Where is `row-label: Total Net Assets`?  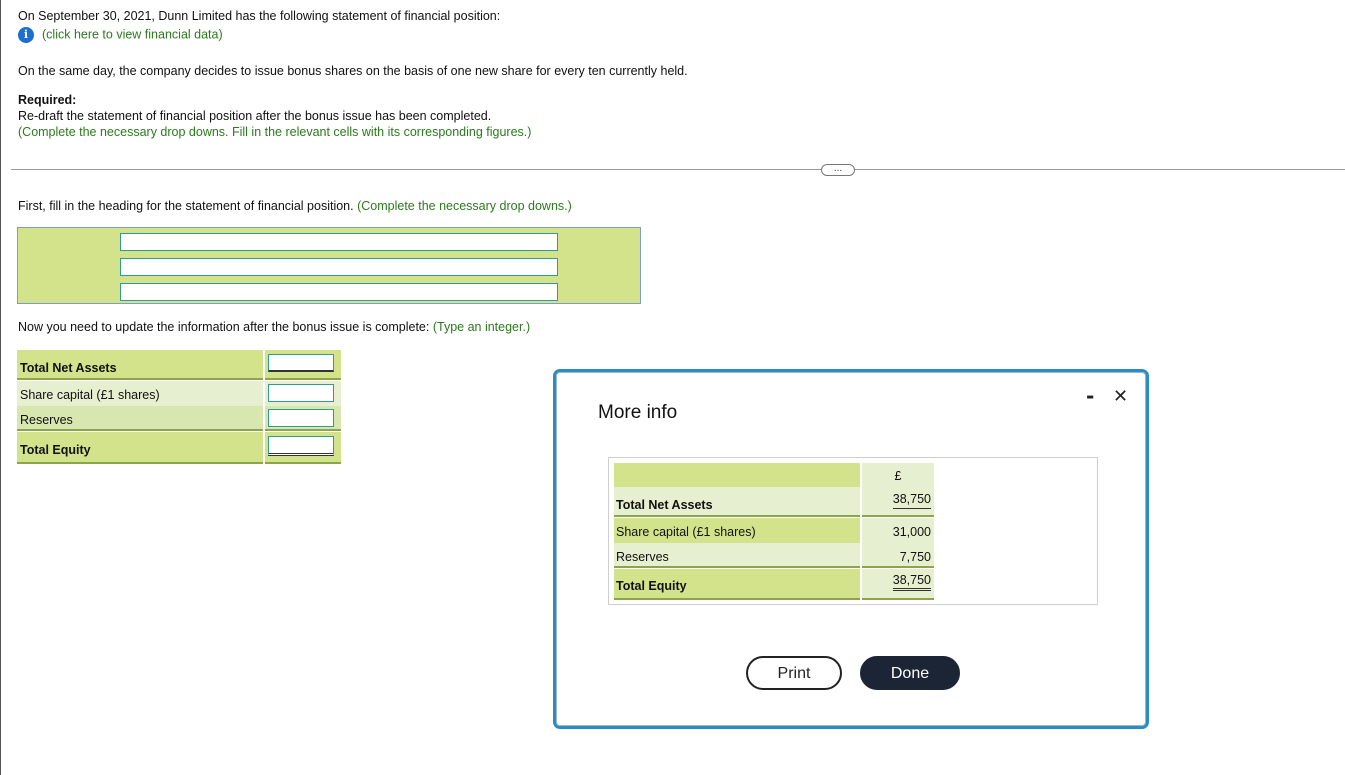 row-label: Total Net Assets is located at coordinates (664, 505).